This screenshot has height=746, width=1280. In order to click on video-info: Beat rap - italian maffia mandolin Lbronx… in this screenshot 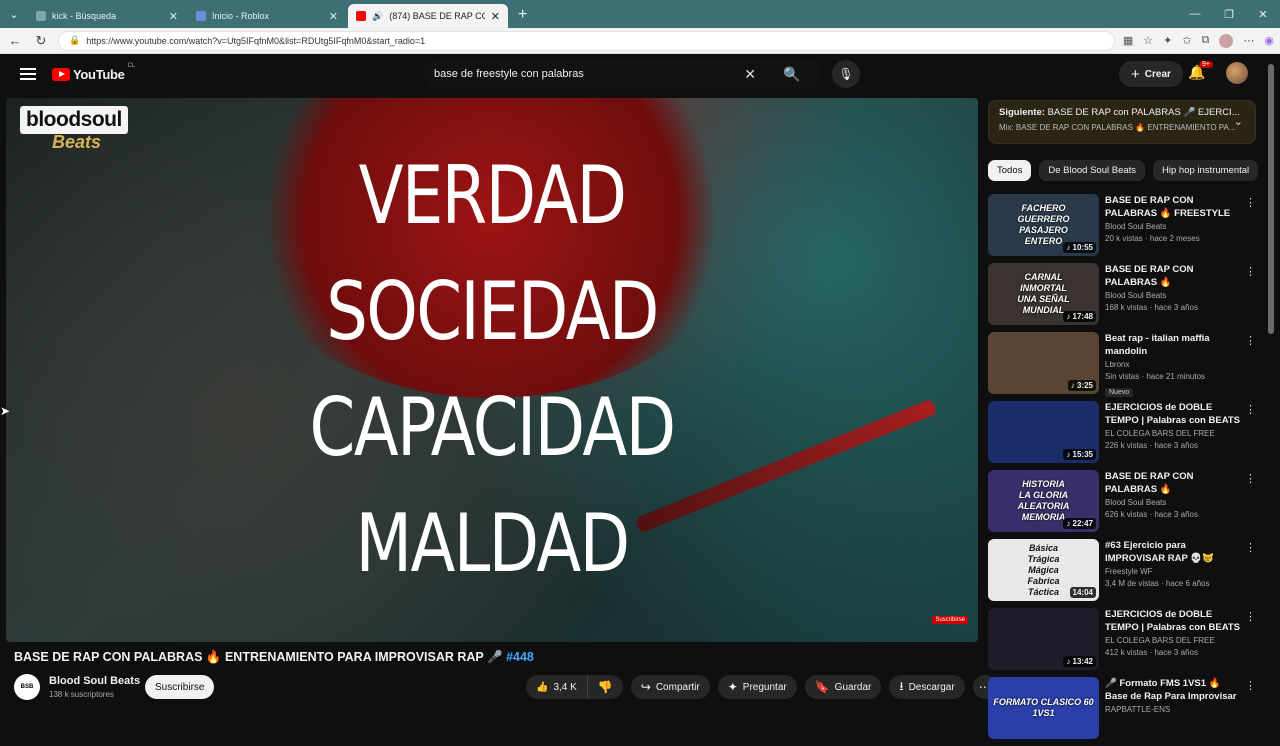, I will do `click(1181, 366)`.